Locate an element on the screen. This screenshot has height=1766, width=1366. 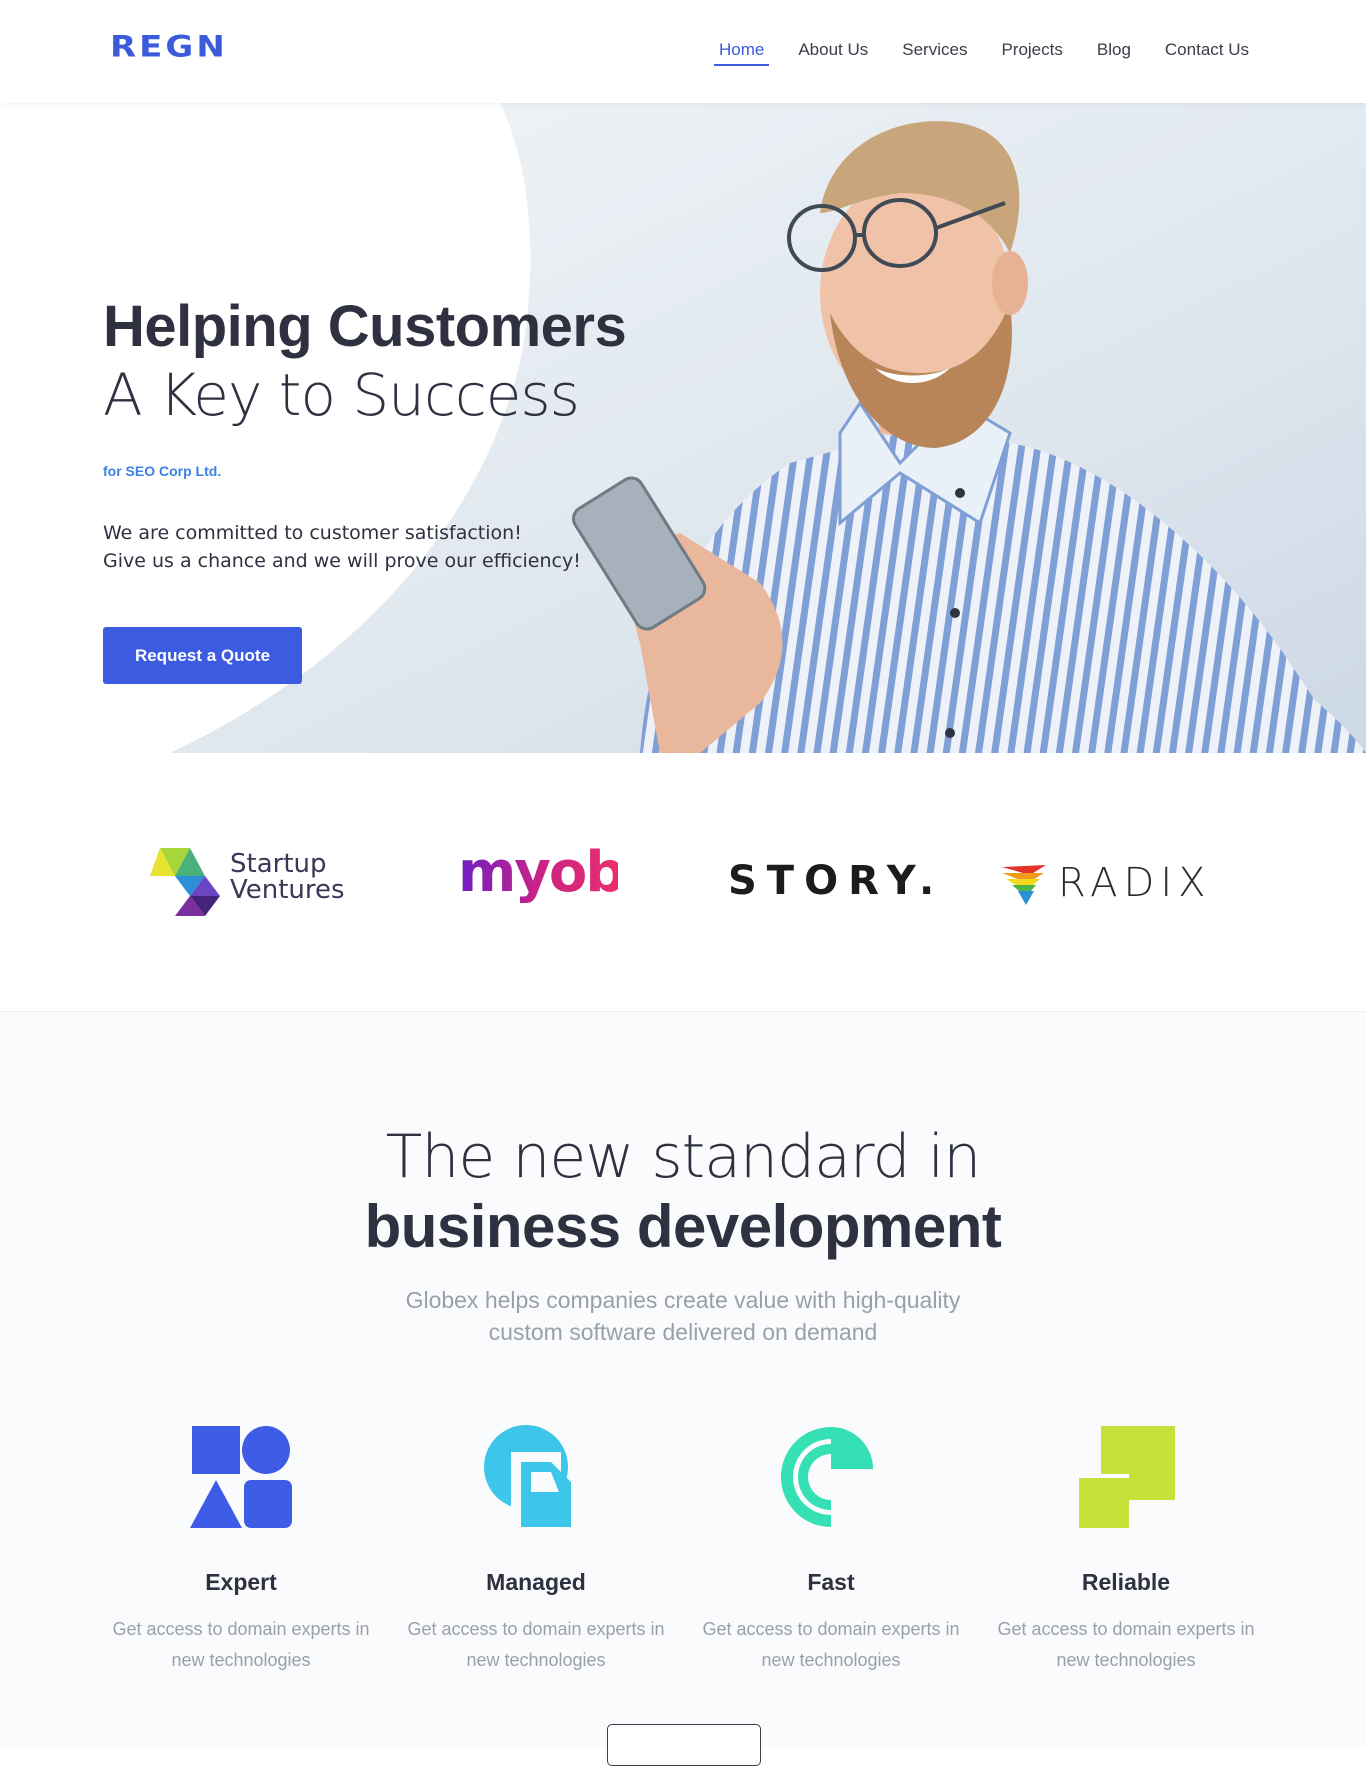
story-logo: STORY. is located at coordinates (833, 886).